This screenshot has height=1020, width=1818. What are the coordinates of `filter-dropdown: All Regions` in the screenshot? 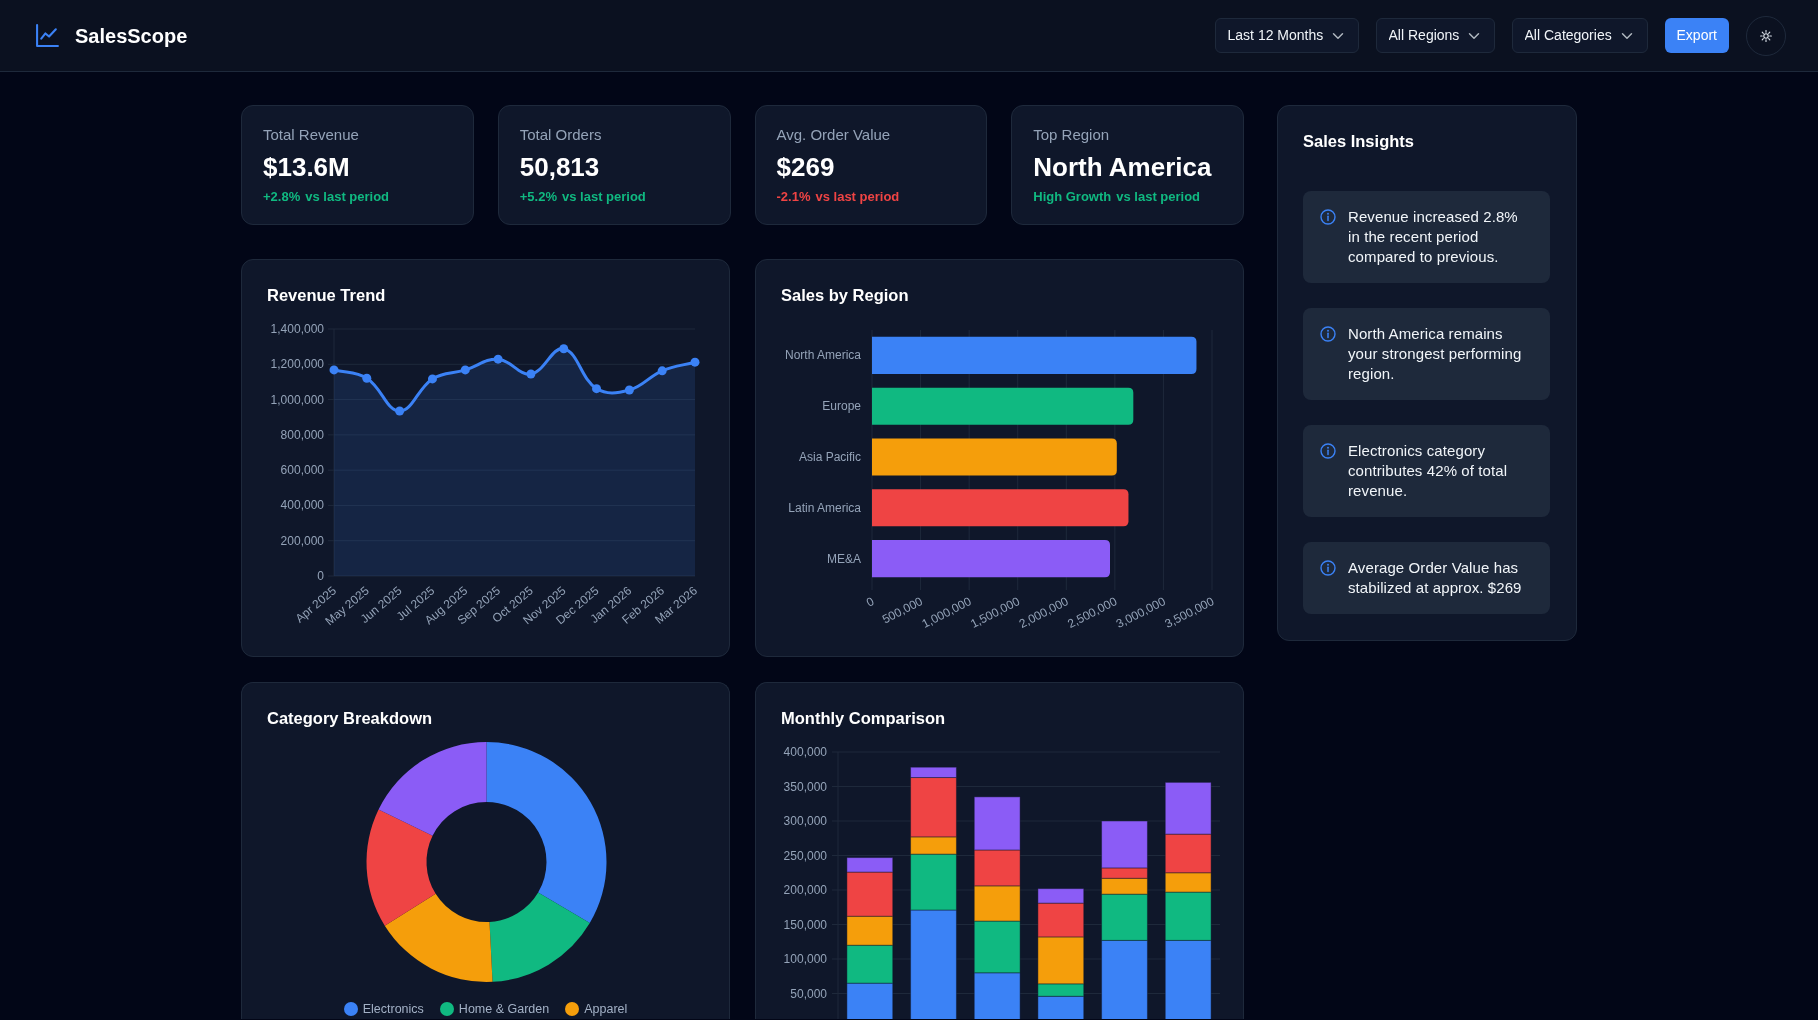 It's located at (1435, 35).